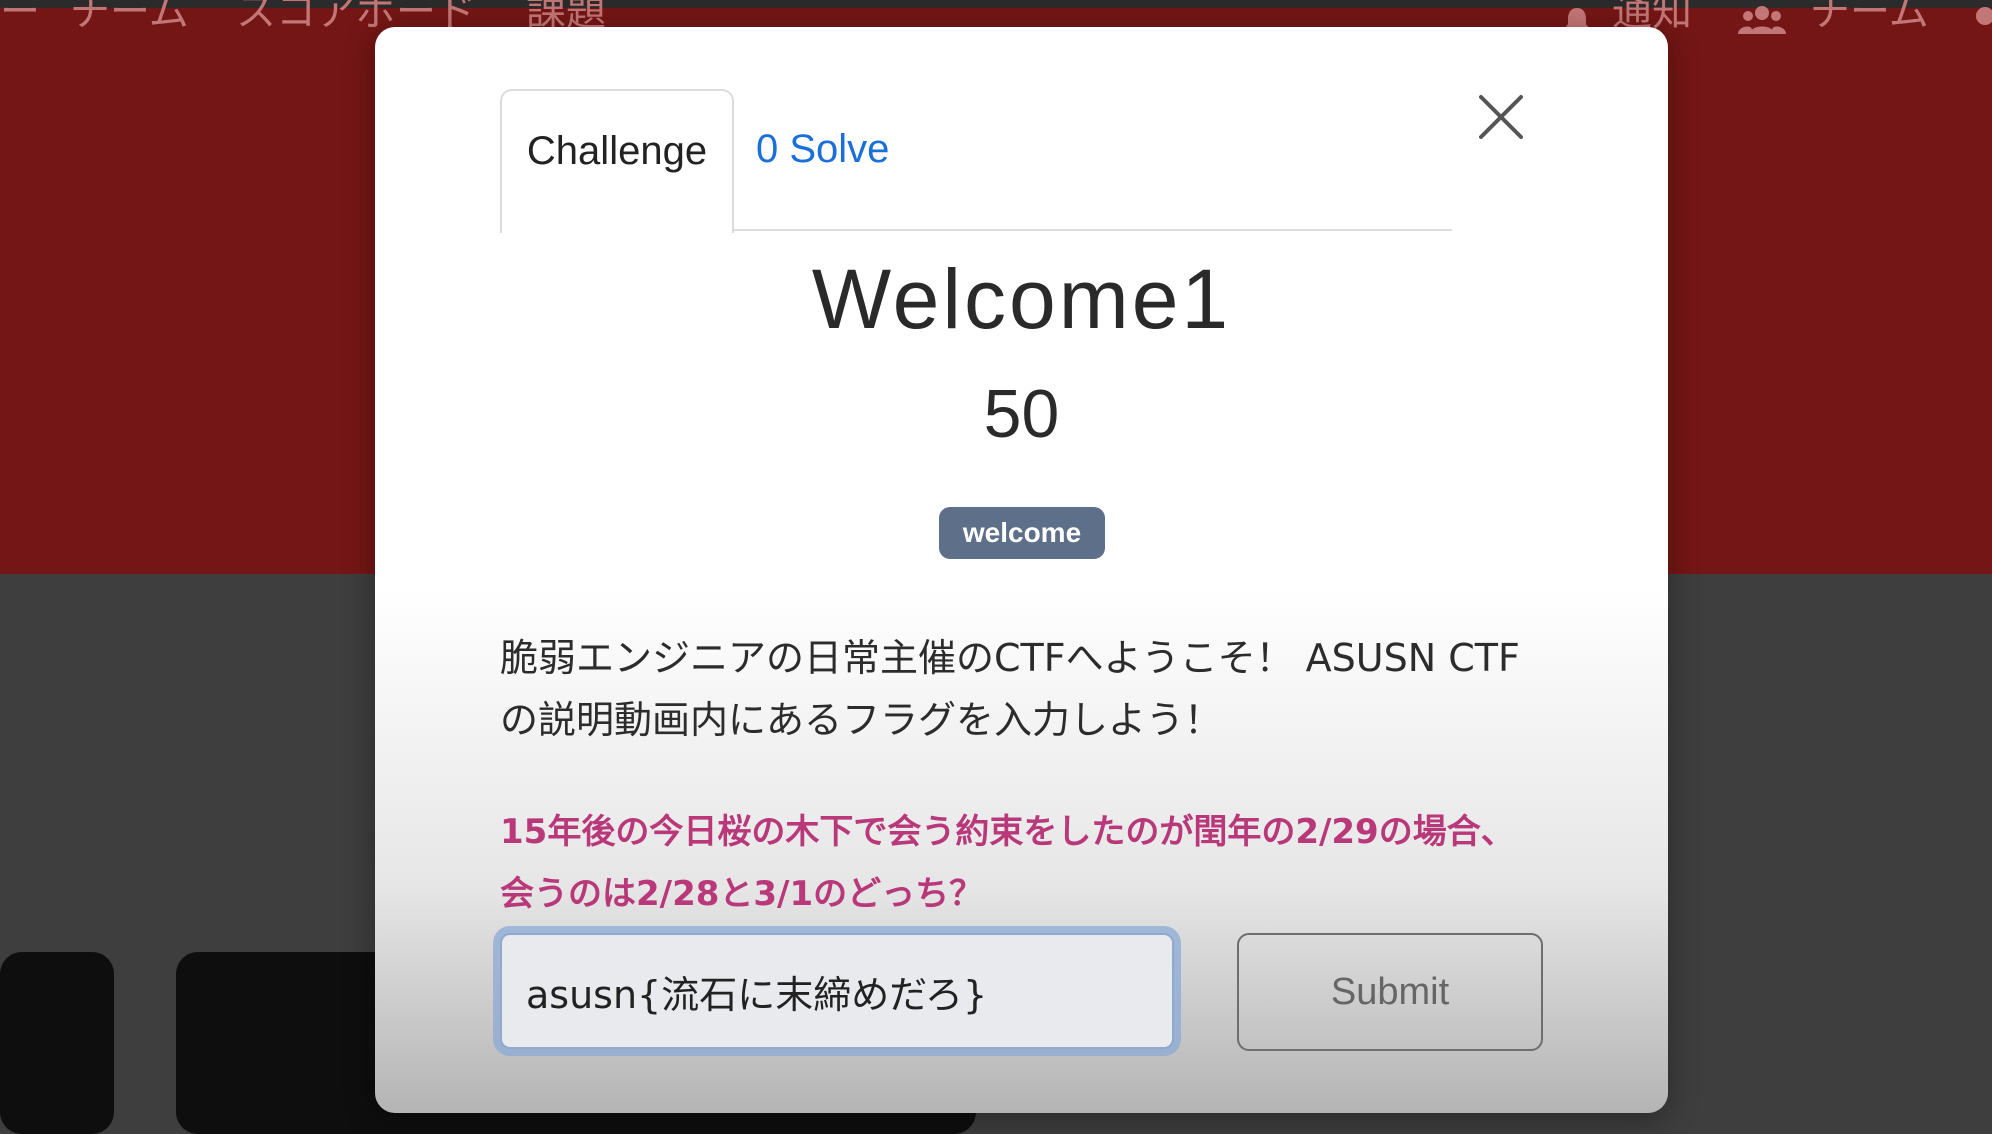 This screenshot has height=1134, width=1992. What do you see at coordinates (1390, 992) in the screenshot?
I see `submit-button: Submit` at bounding box center [1390, 992].